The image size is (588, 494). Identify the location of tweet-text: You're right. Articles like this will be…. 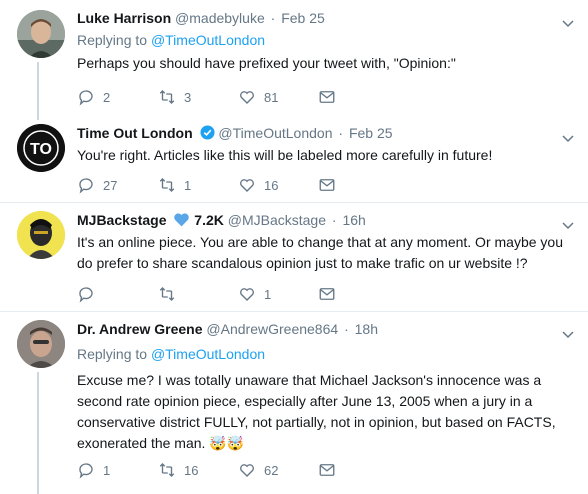
(285, 155).